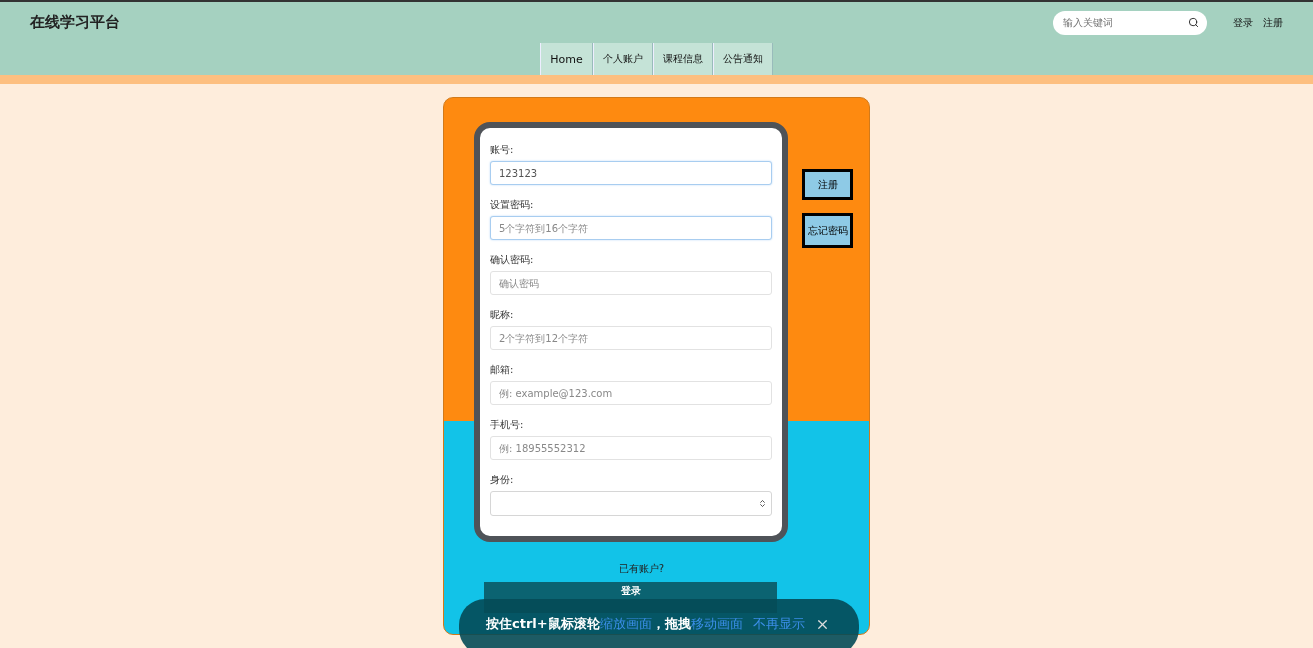 The width and height of the screenshot is (1313, 648). What do you see at coordinates (631, 228) in the screenshot?
I see `input-field: 5个字符到16个字符` at bounding box center [631, 228].